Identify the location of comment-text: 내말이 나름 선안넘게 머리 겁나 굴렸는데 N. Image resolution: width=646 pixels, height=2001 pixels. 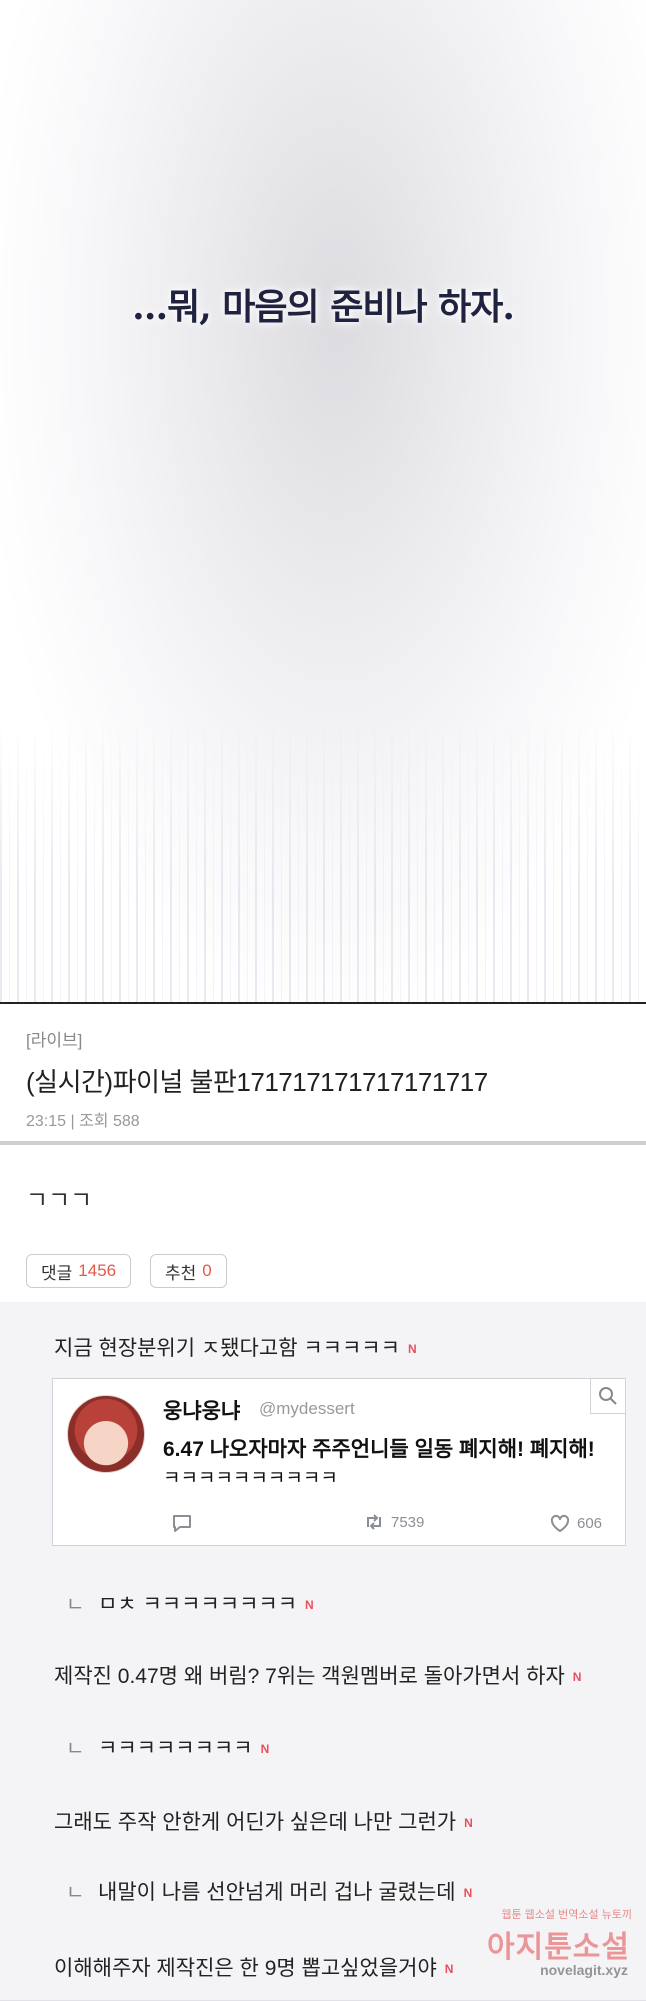
(285, 1892).